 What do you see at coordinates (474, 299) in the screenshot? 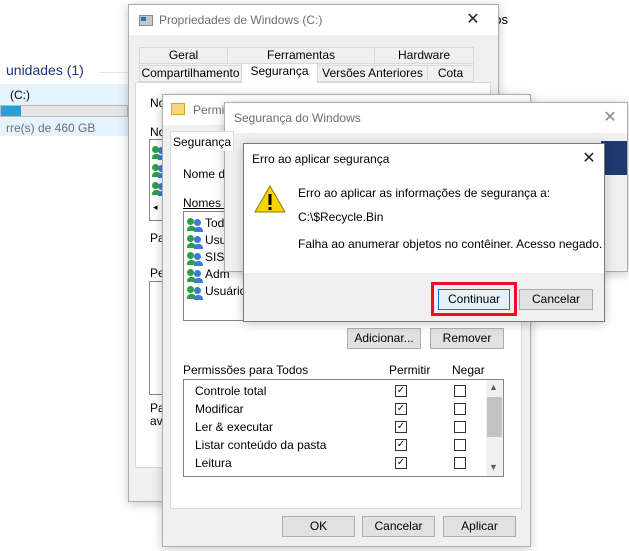
I see `continue-button: Continuar` at bounding box center [474, 299].